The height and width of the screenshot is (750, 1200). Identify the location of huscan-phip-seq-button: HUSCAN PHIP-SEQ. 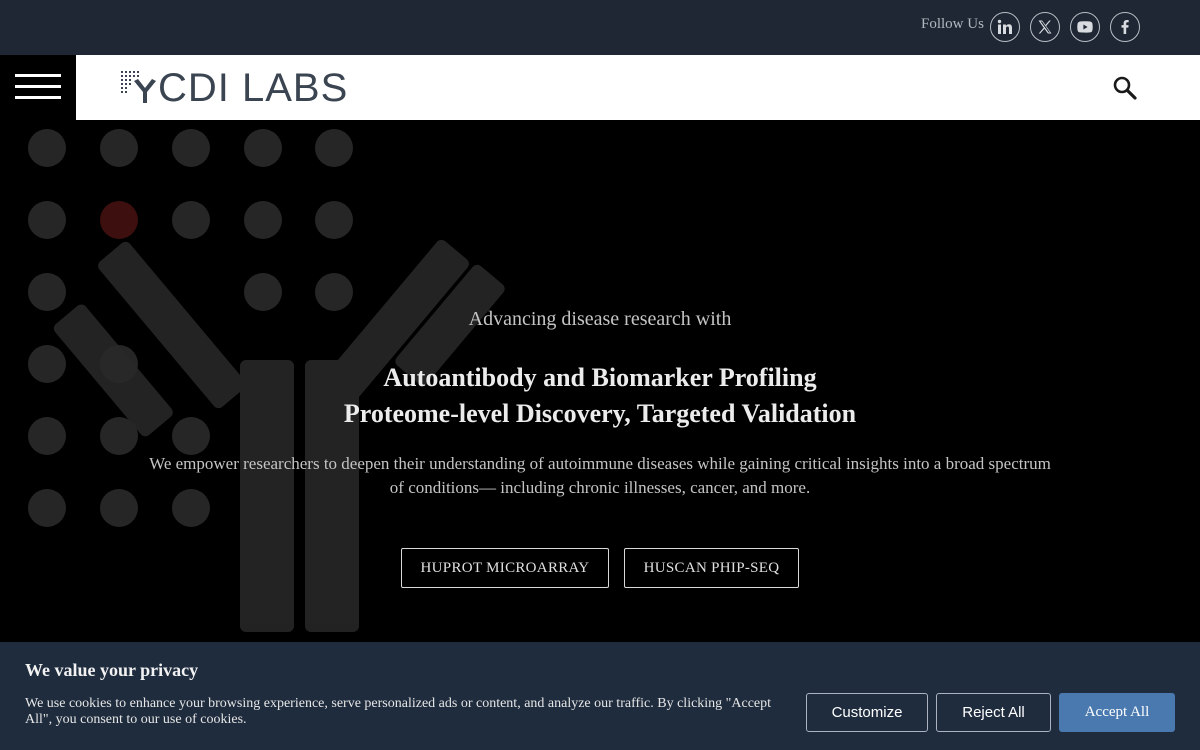
(711, 568).